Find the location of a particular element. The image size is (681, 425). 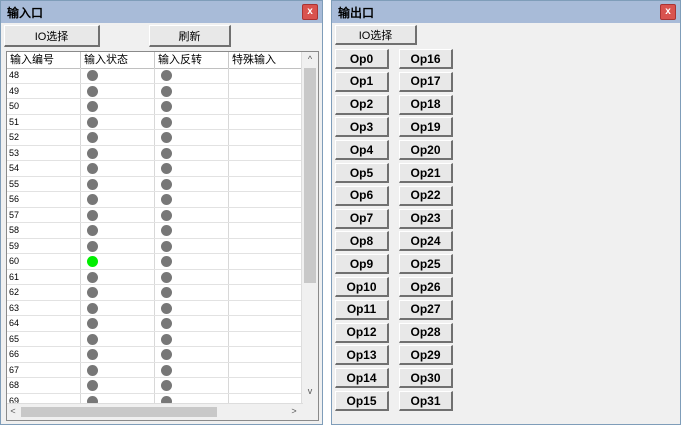

table-row: 54 is located at coordinates (155, 169).